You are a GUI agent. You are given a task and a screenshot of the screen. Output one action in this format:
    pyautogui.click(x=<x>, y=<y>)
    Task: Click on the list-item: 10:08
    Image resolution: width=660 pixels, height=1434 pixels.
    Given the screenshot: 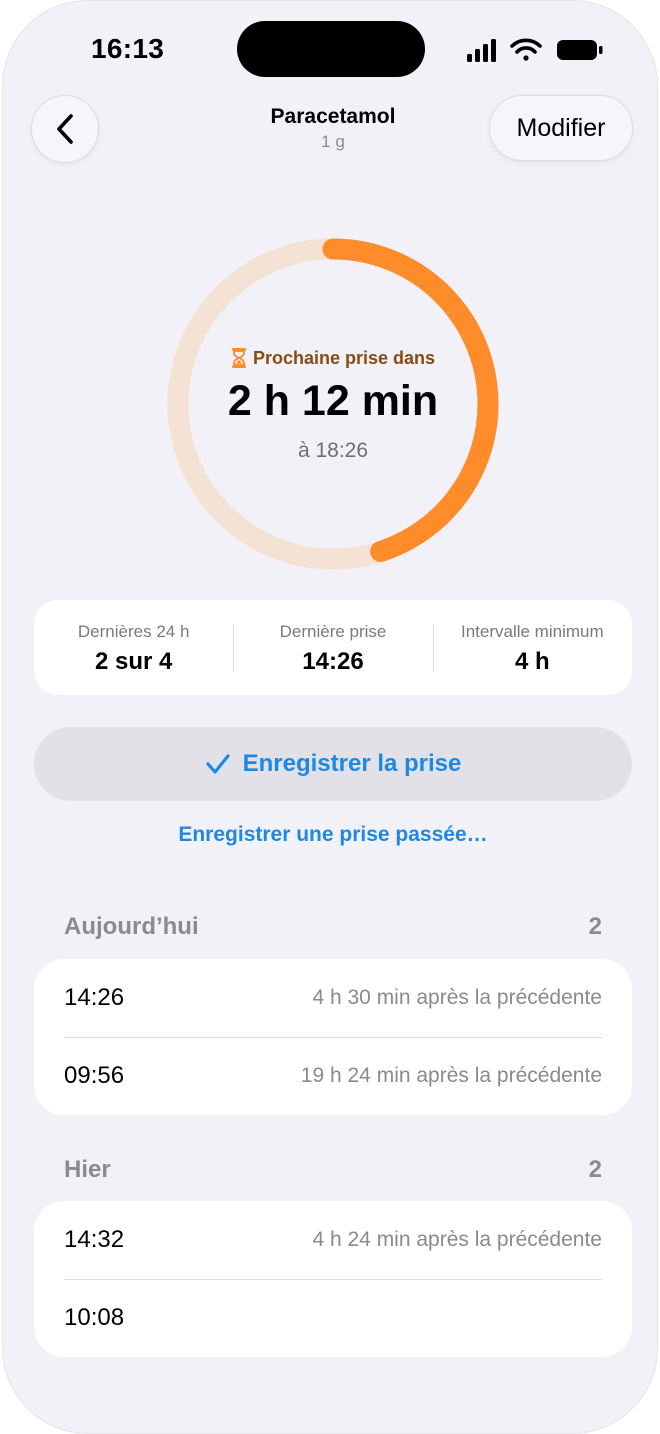 What is the action you would take?
    pyautogui.click(x=333, y=1318)
    